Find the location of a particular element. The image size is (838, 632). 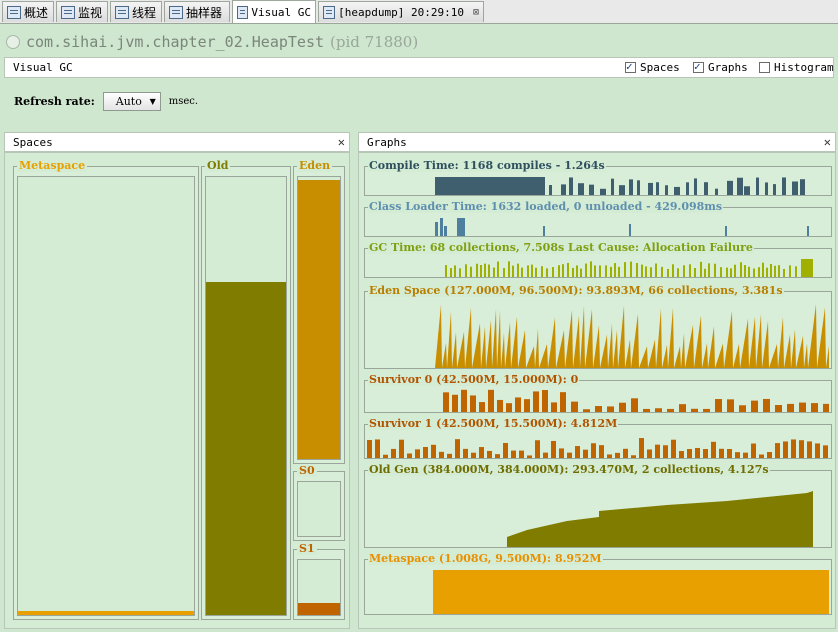

tab-threads: 线程 is located at coordinates (136, 11).